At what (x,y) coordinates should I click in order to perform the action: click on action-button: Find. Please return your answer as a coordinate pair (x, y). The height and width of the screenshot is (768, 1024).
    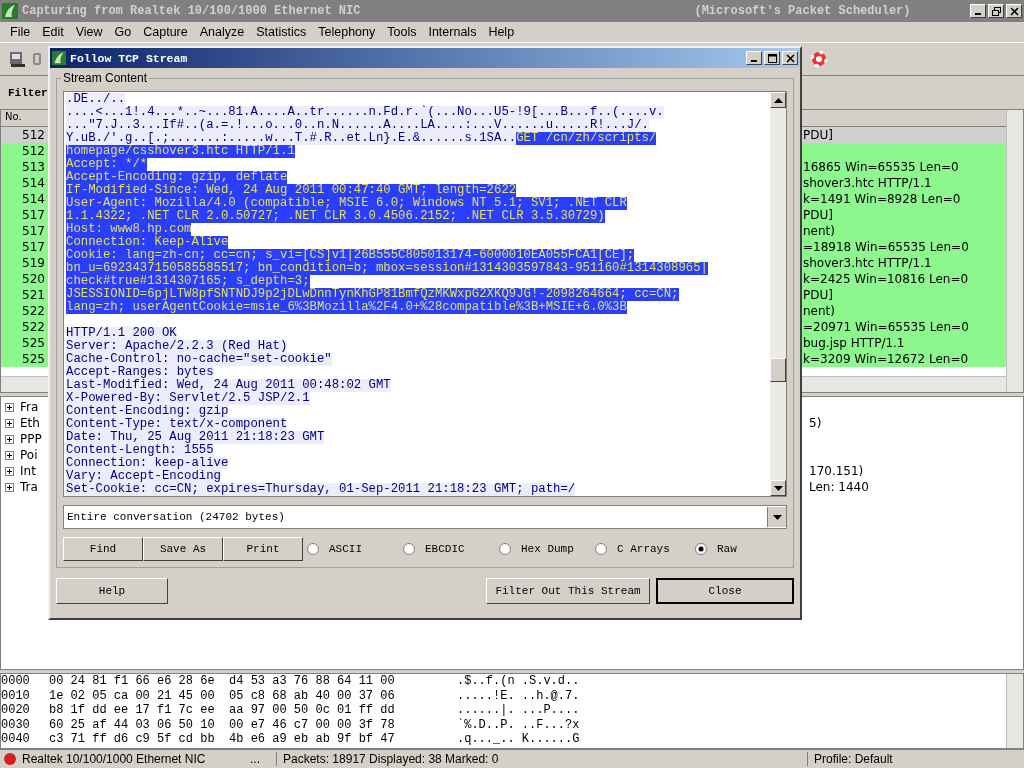
    Looking at the image, I should click on (103, 549).